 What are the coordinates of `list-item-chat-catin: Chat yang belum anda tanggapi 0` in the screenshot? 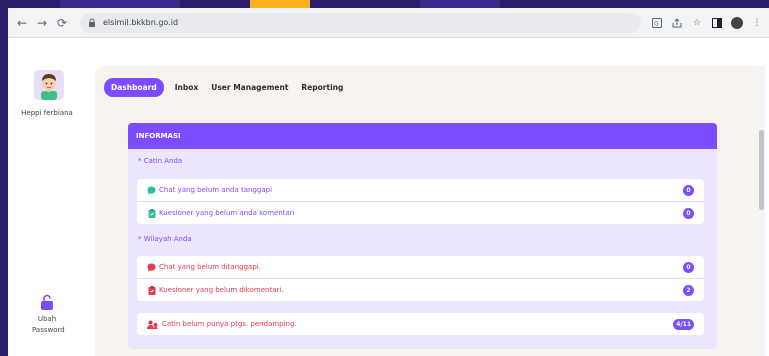 It's located at (420, 190).